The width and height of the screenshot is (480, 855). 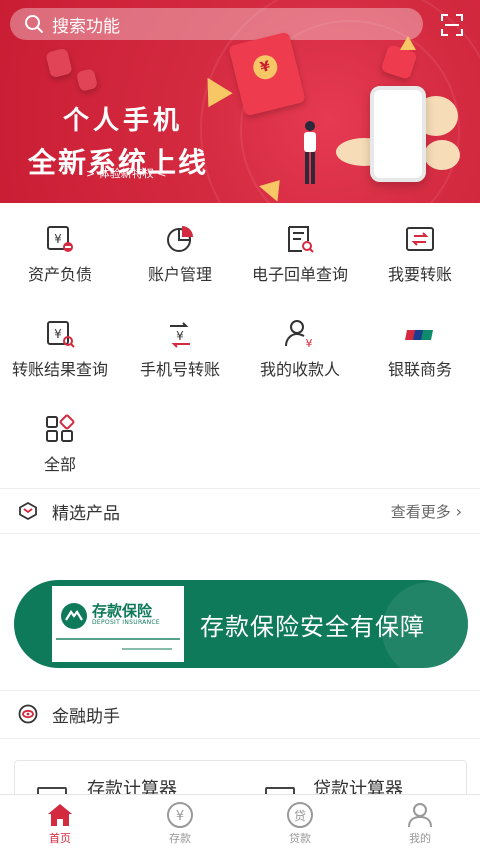 What do you see at coordinates (452, 25) in the screenshot?
I see `scan-icon` at bounding box center [452, 25].